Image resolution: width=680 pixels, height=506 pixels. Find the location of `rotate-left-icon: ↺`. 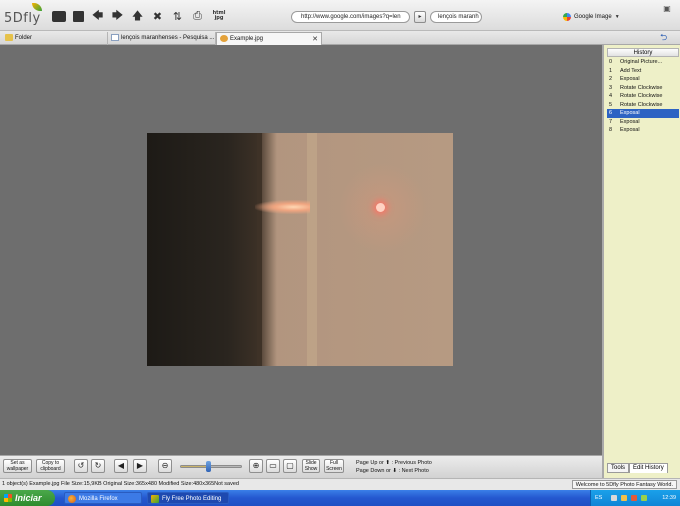

rotate-left-icon: ↺ is located at coordinates (81, 466).